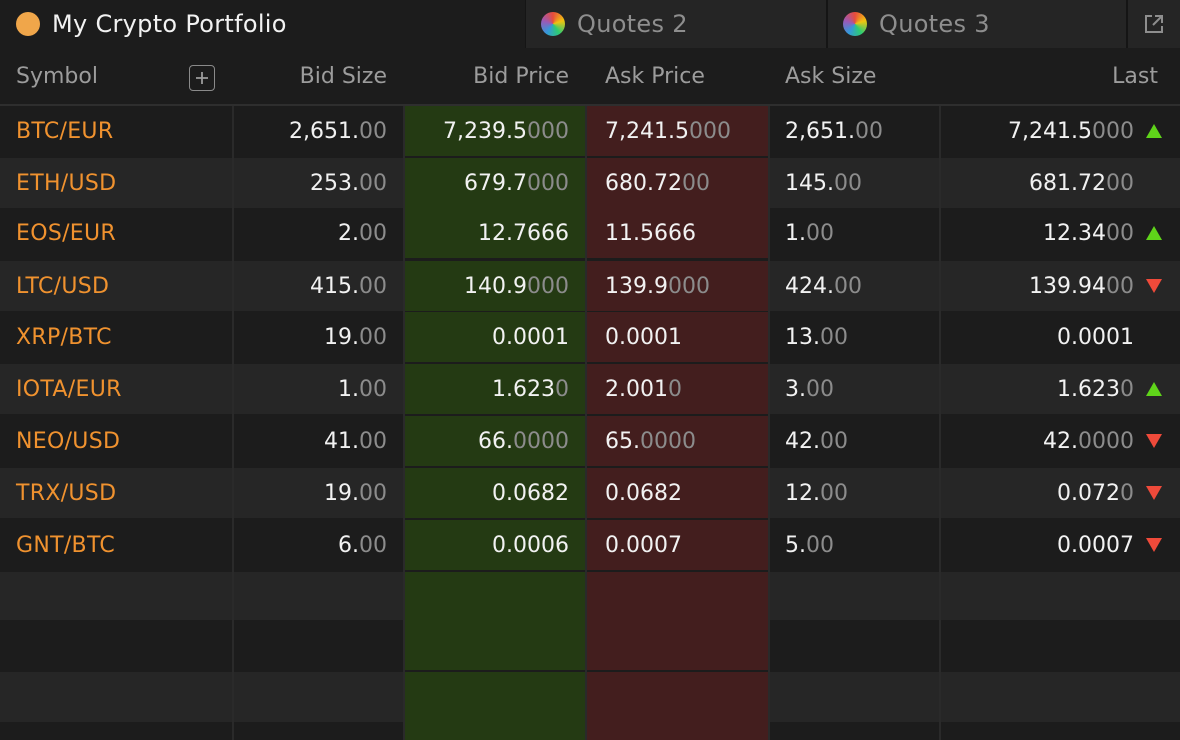 The image size is (1180, 740). I want to click on ask-price-cell: 2.001 0, so click(677, 389).